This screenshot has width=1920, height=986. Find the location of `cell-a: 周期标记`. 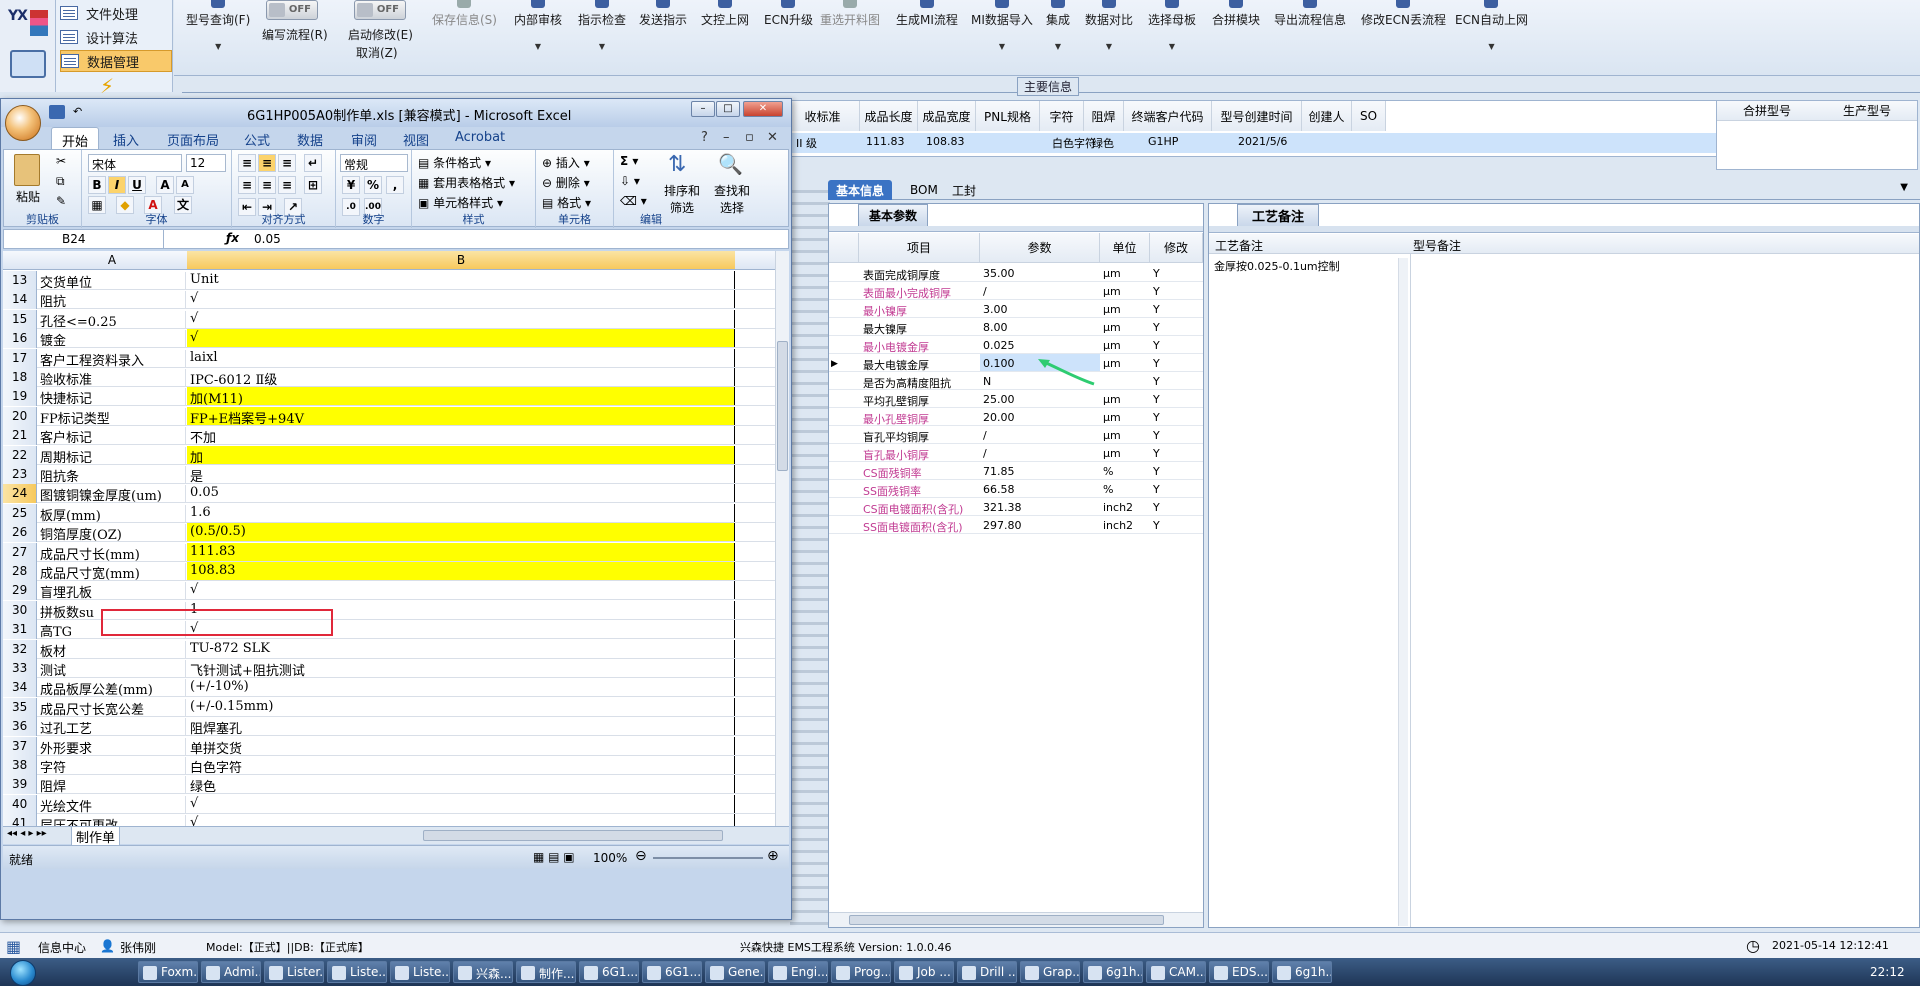

cell-a: 周期标记 is located at coordinates (112, 455).